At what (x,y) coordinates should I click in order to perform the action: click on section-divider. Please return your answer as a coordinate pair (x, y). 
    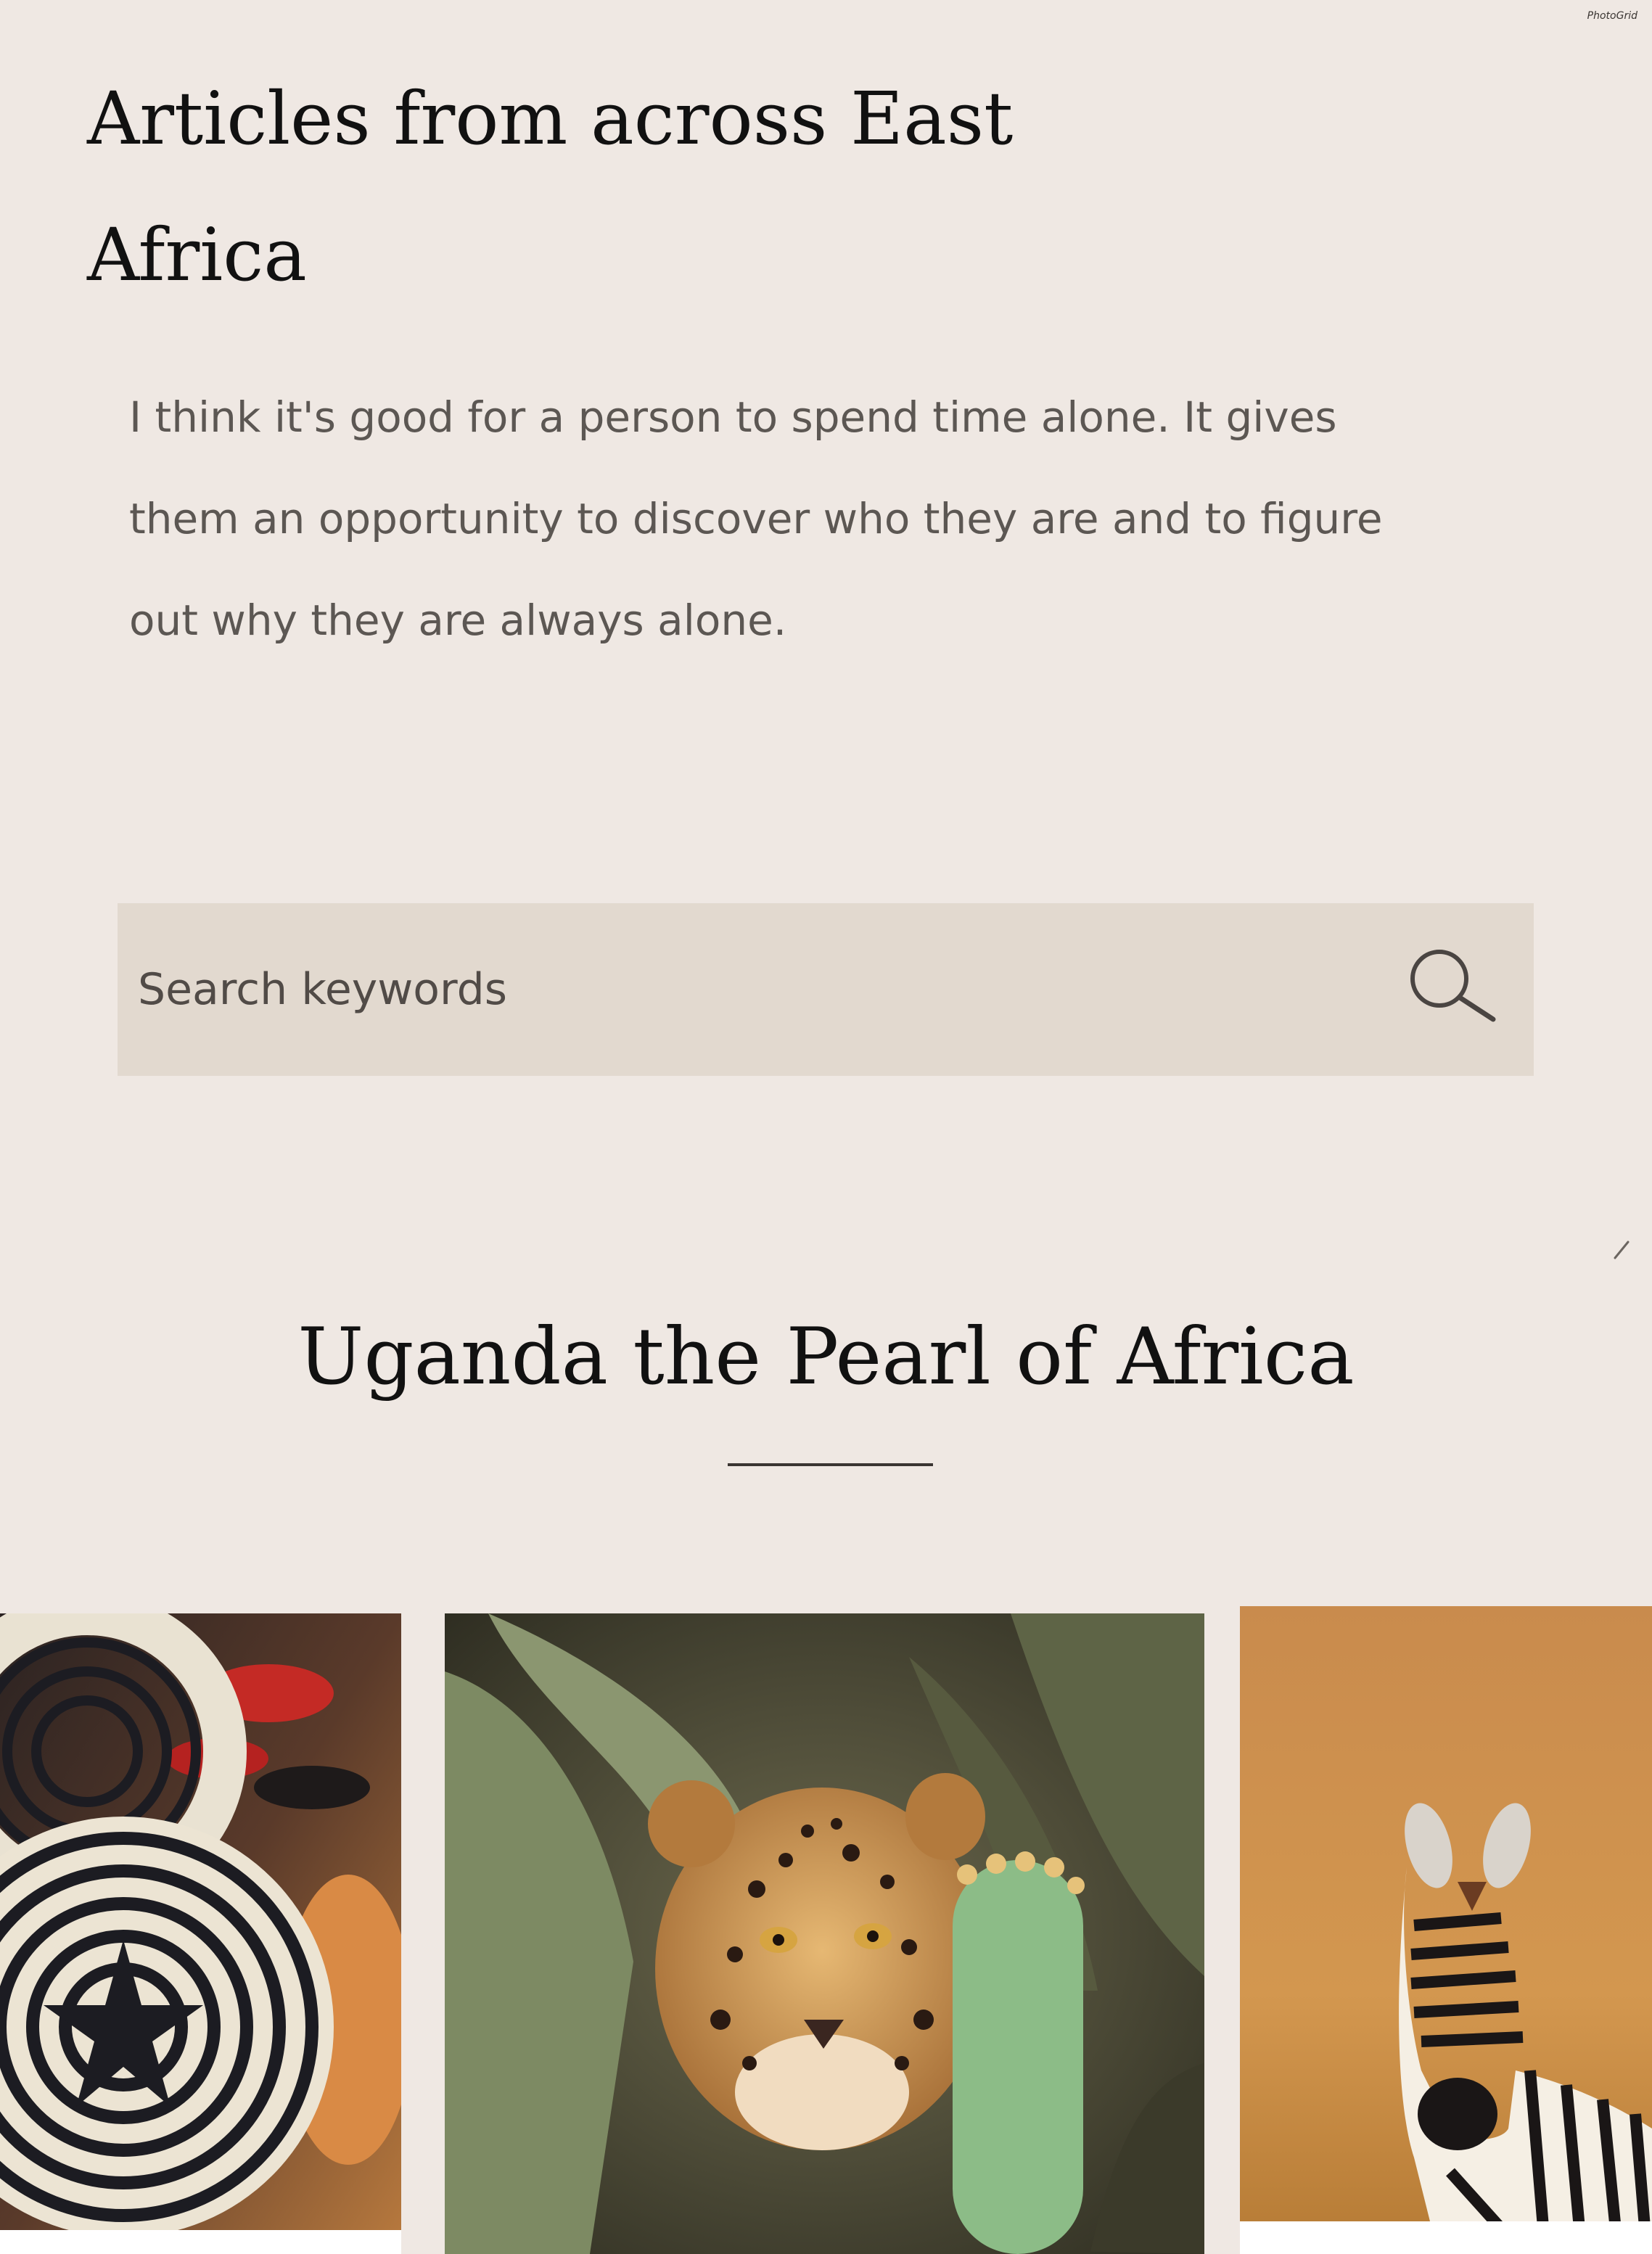
    Looking at the image, I should click on (831, 1464).